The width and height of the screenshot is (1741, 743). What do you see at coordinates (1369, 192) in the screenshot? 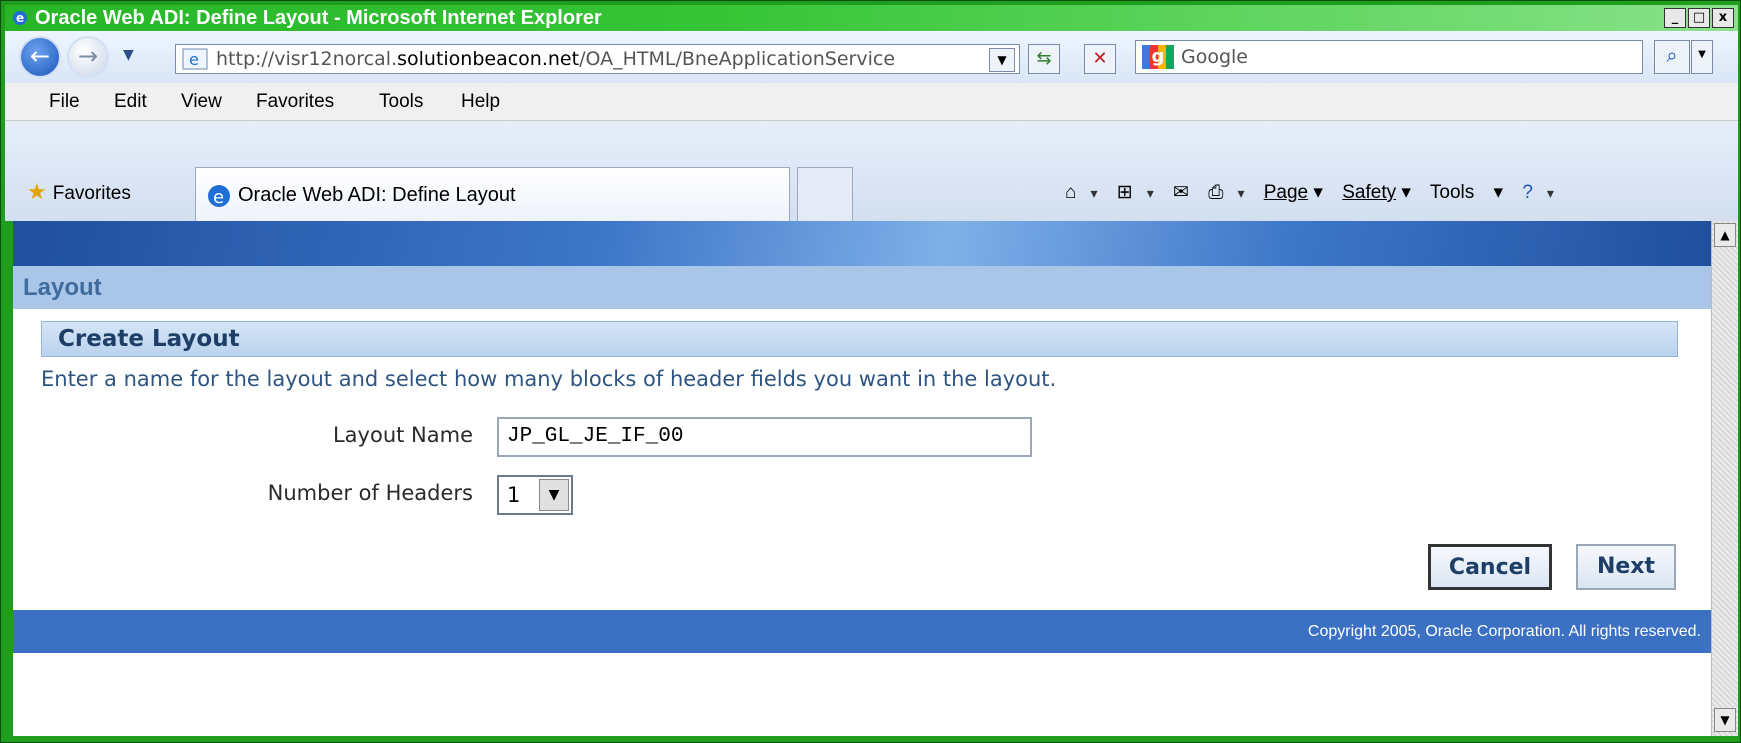
I see `safety-menu-label: Safety` at bounding box center [1369, 192].